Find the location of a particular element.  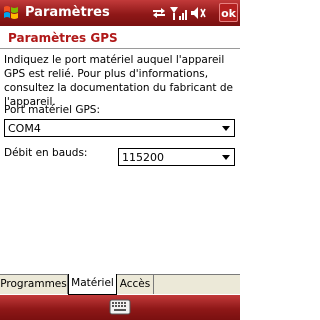

volume-icon is located at coordinates (198, 13).